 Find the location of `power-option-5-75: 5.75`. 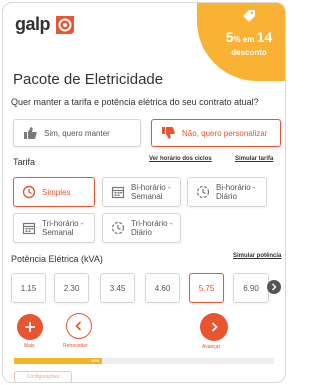

power-option-5-75: 5.75 is located at coordinates (206, 288).